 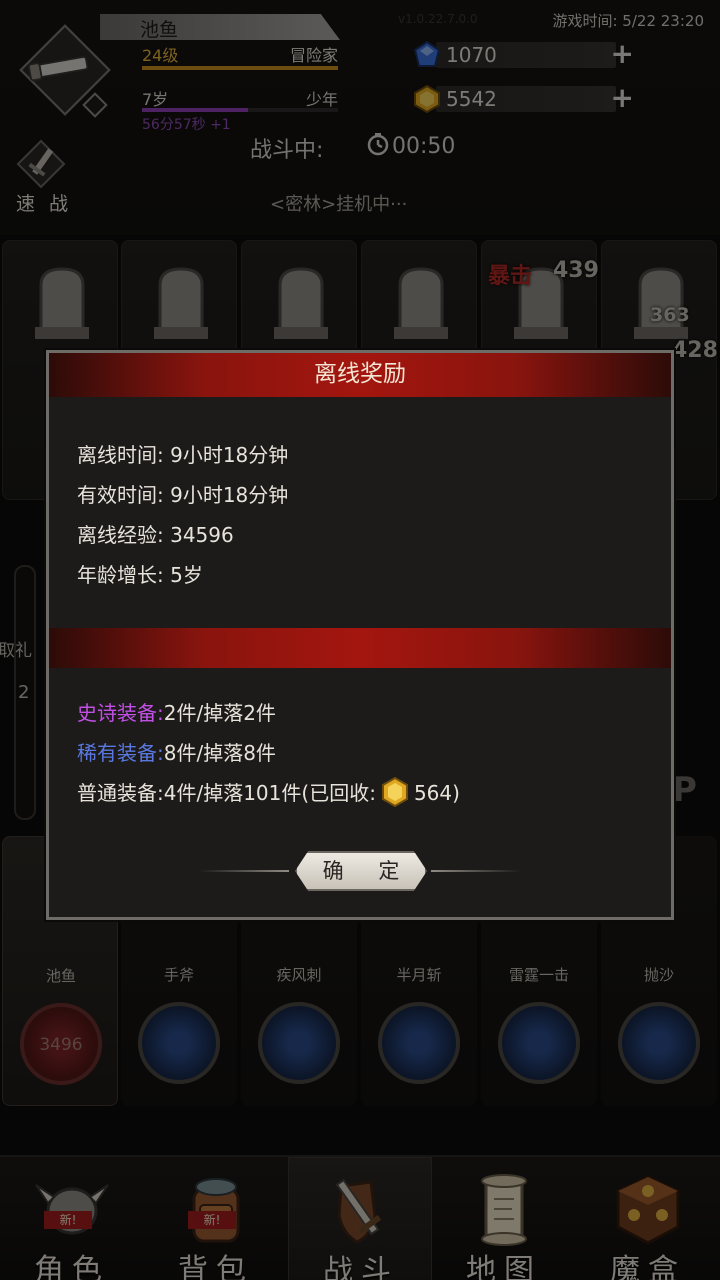 What do you see at coordinates (120, 575) in the screenshot?
I see `age-growth-label: 年龄增长:` at bounding box center [120, 575].